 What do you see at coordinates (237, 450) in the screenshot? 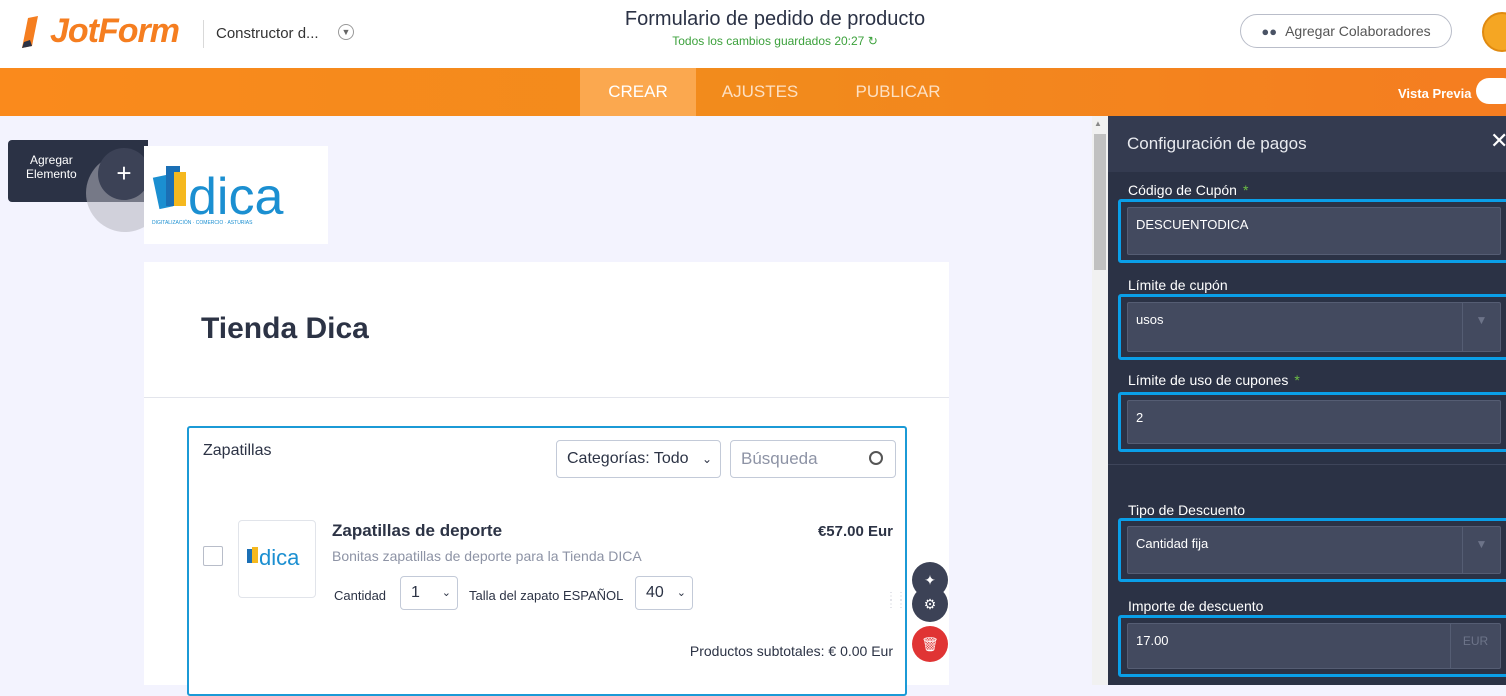
I see `product-list-title: Zapatillas` at bounding box center [237, 450].